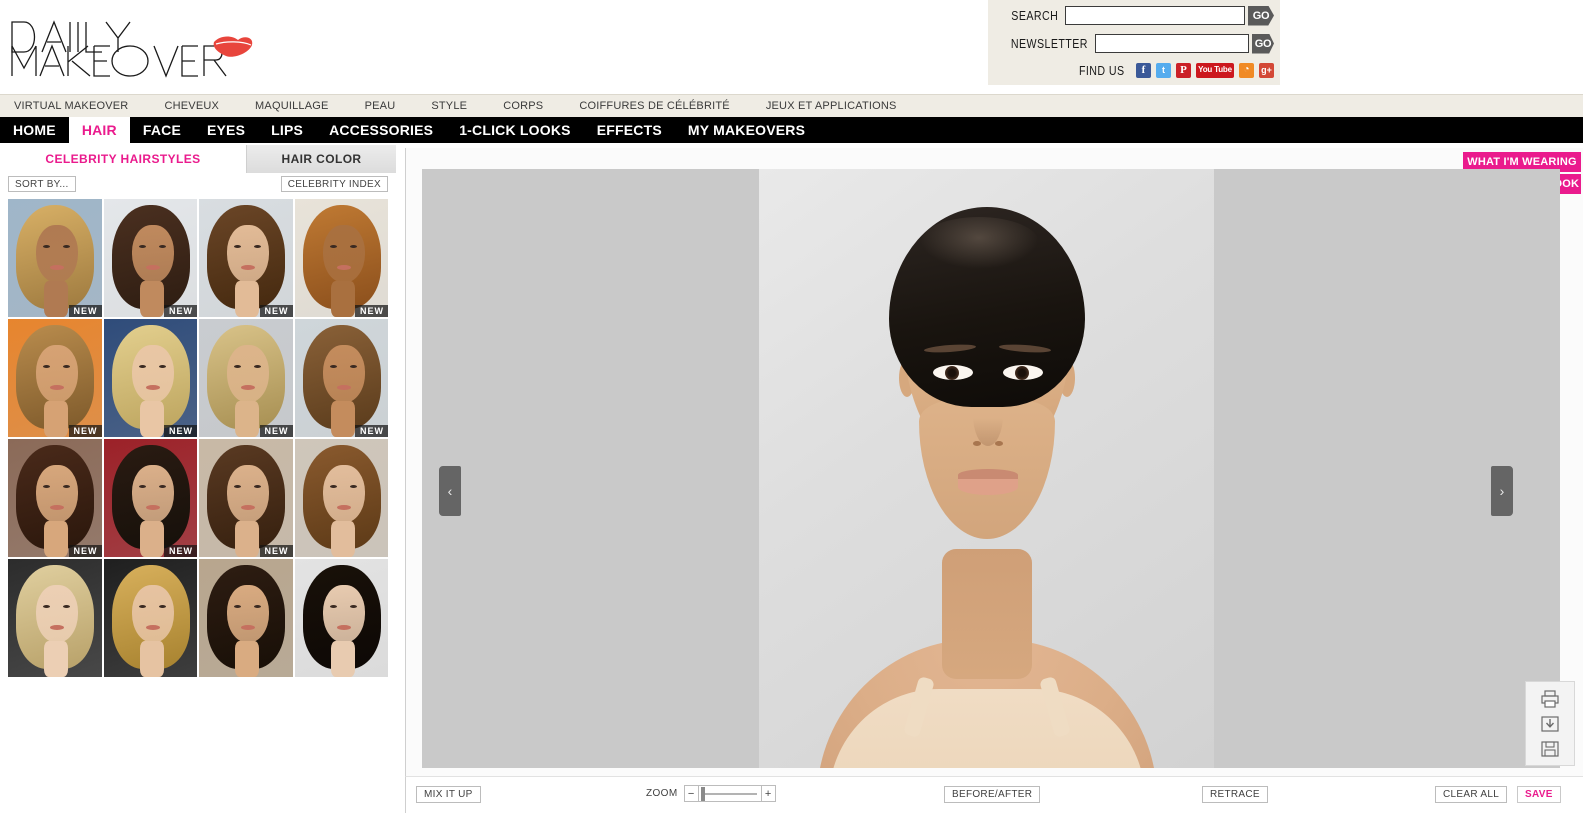 This screenshot has height=813, width=1583. What do you see at coordinates (746, 130) in the screenshot?
I see `nav-item-my-makeovers: MY MAKEOVERS` at bounding box center [746, 130].